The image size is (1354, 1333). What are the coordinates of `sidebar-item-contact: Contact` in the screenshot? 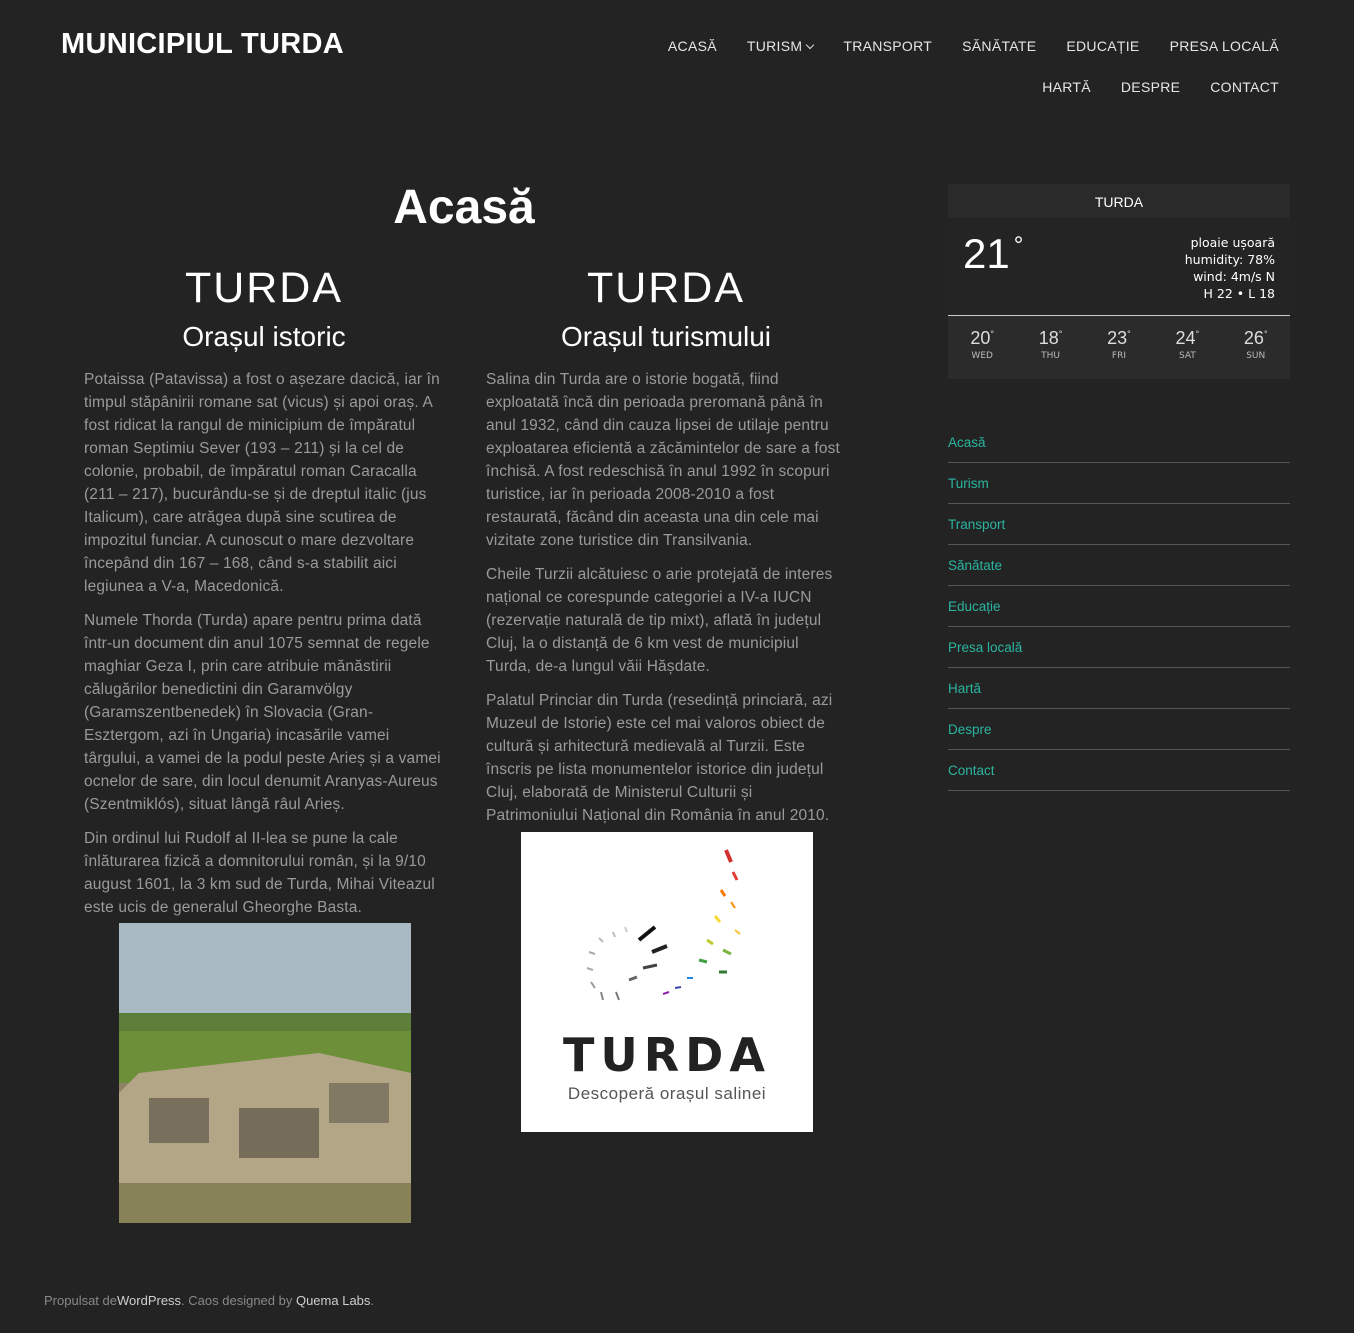 It's located at (1119, 770).